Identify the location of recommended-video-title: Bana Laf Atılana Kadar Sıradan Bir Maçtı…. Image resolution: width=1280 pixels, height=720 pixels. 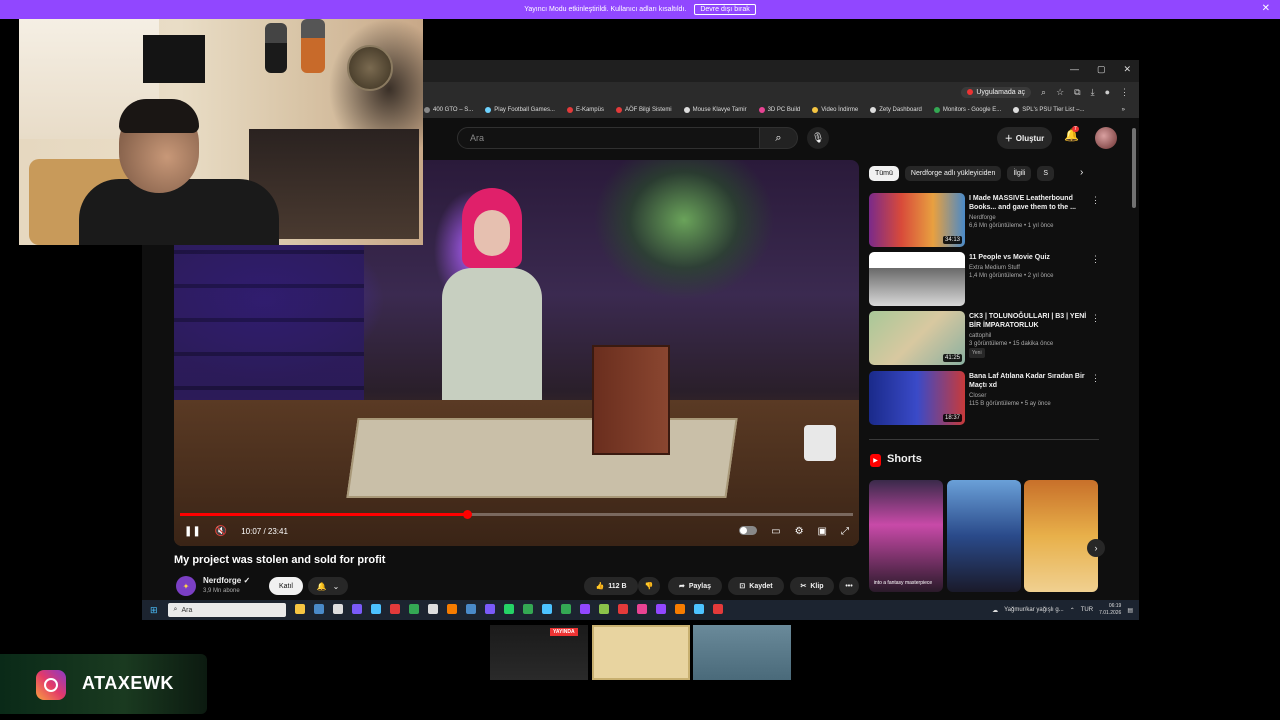
(1028, 381).